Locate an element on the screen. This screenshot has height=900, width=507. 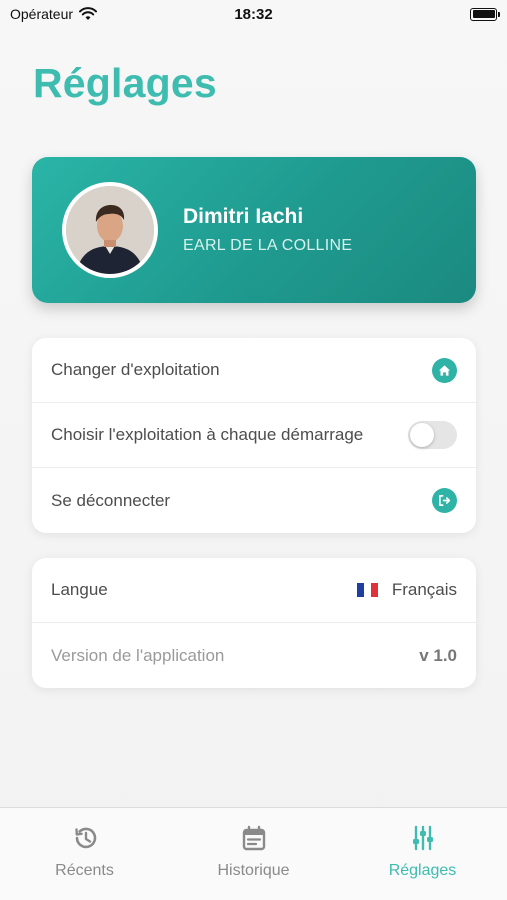
tab-recents: Récents is located at coordinates (85, 862).